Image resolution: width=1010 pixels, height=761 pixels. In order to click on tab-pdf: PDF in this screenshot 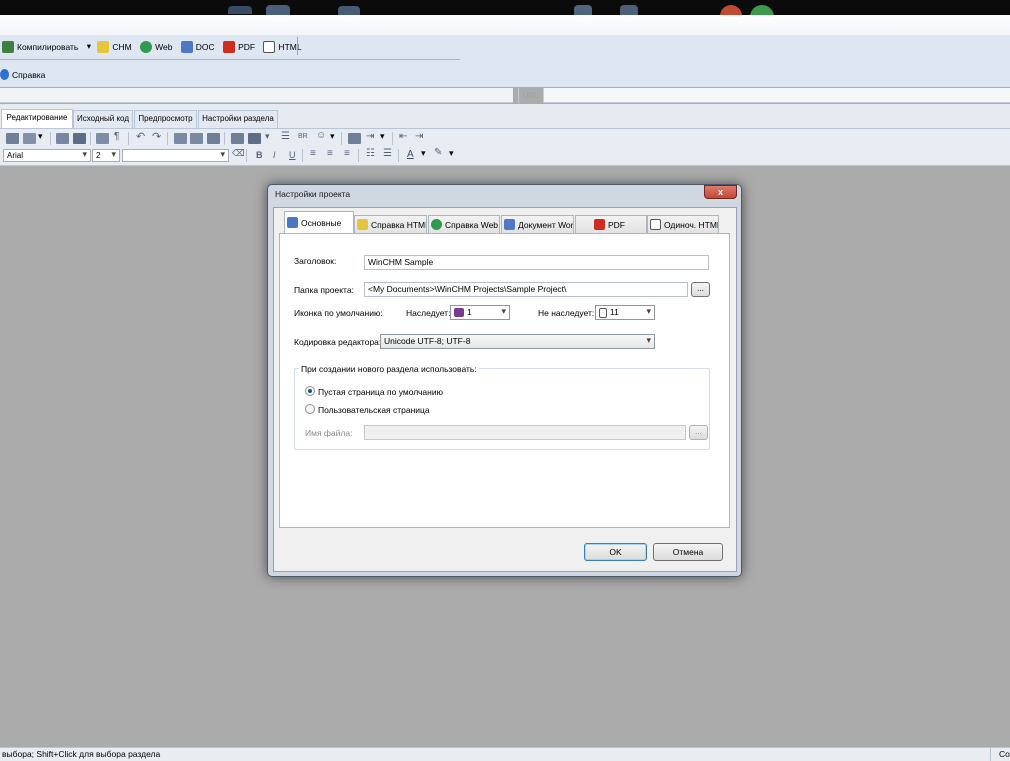, I will do `click(611, 224)`.